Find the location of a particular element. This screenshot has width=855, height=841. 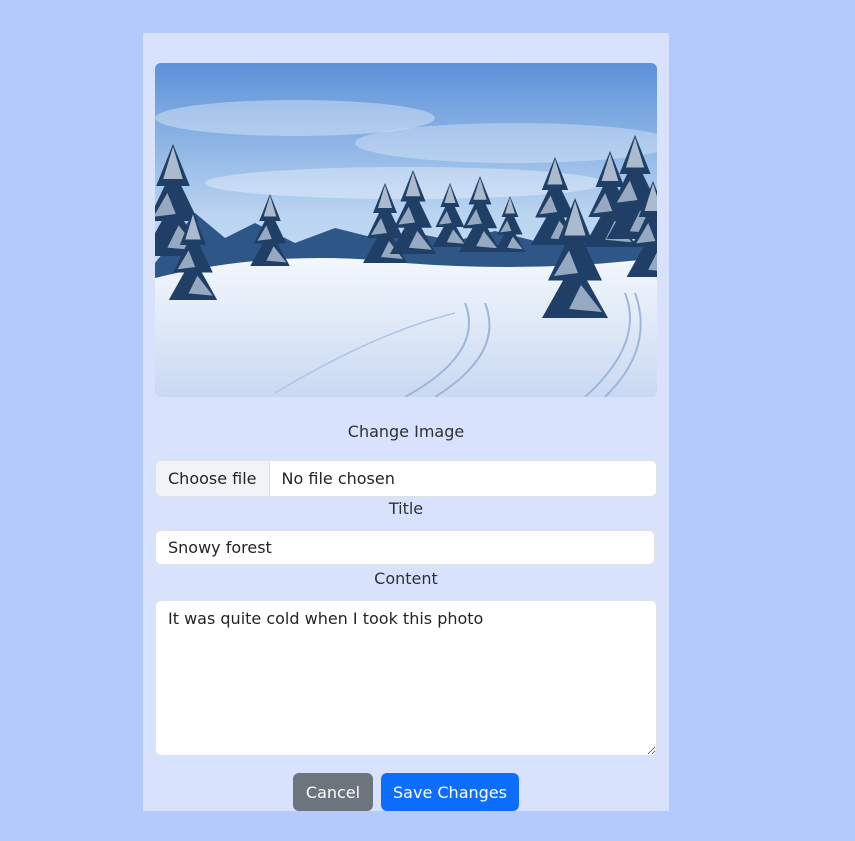

file-status-text: No file chosen is located at coordinates (338, 478).